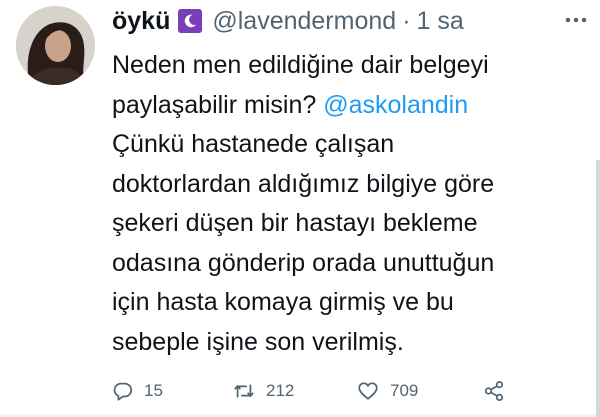  What do you see at coordinates (123, 391) in the screenshot?
I see `reply-icon` at bounding box center [123, 391].